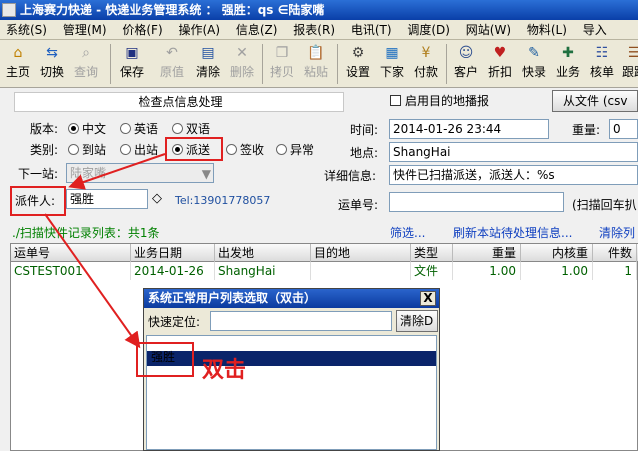 The image size is (638, 451). I want to click on copy-button: ❐ 拷贝, so click(282, 64).